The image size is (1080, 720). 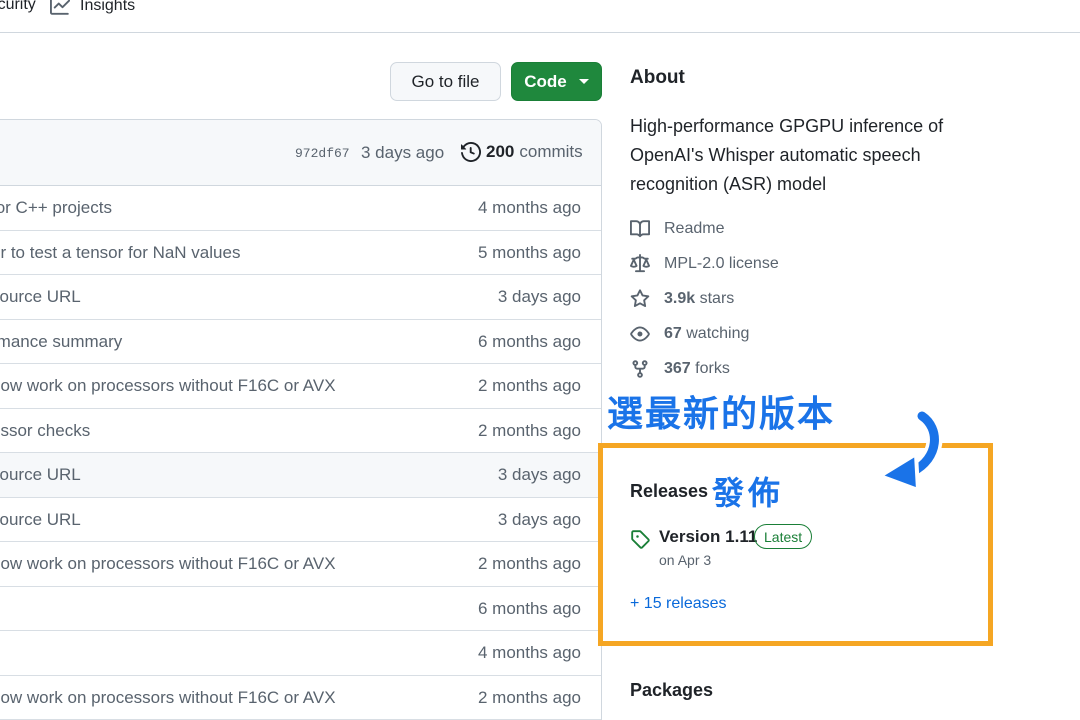 I want to click on nav-tab-insights: Insights, so click(x=92, y=8).